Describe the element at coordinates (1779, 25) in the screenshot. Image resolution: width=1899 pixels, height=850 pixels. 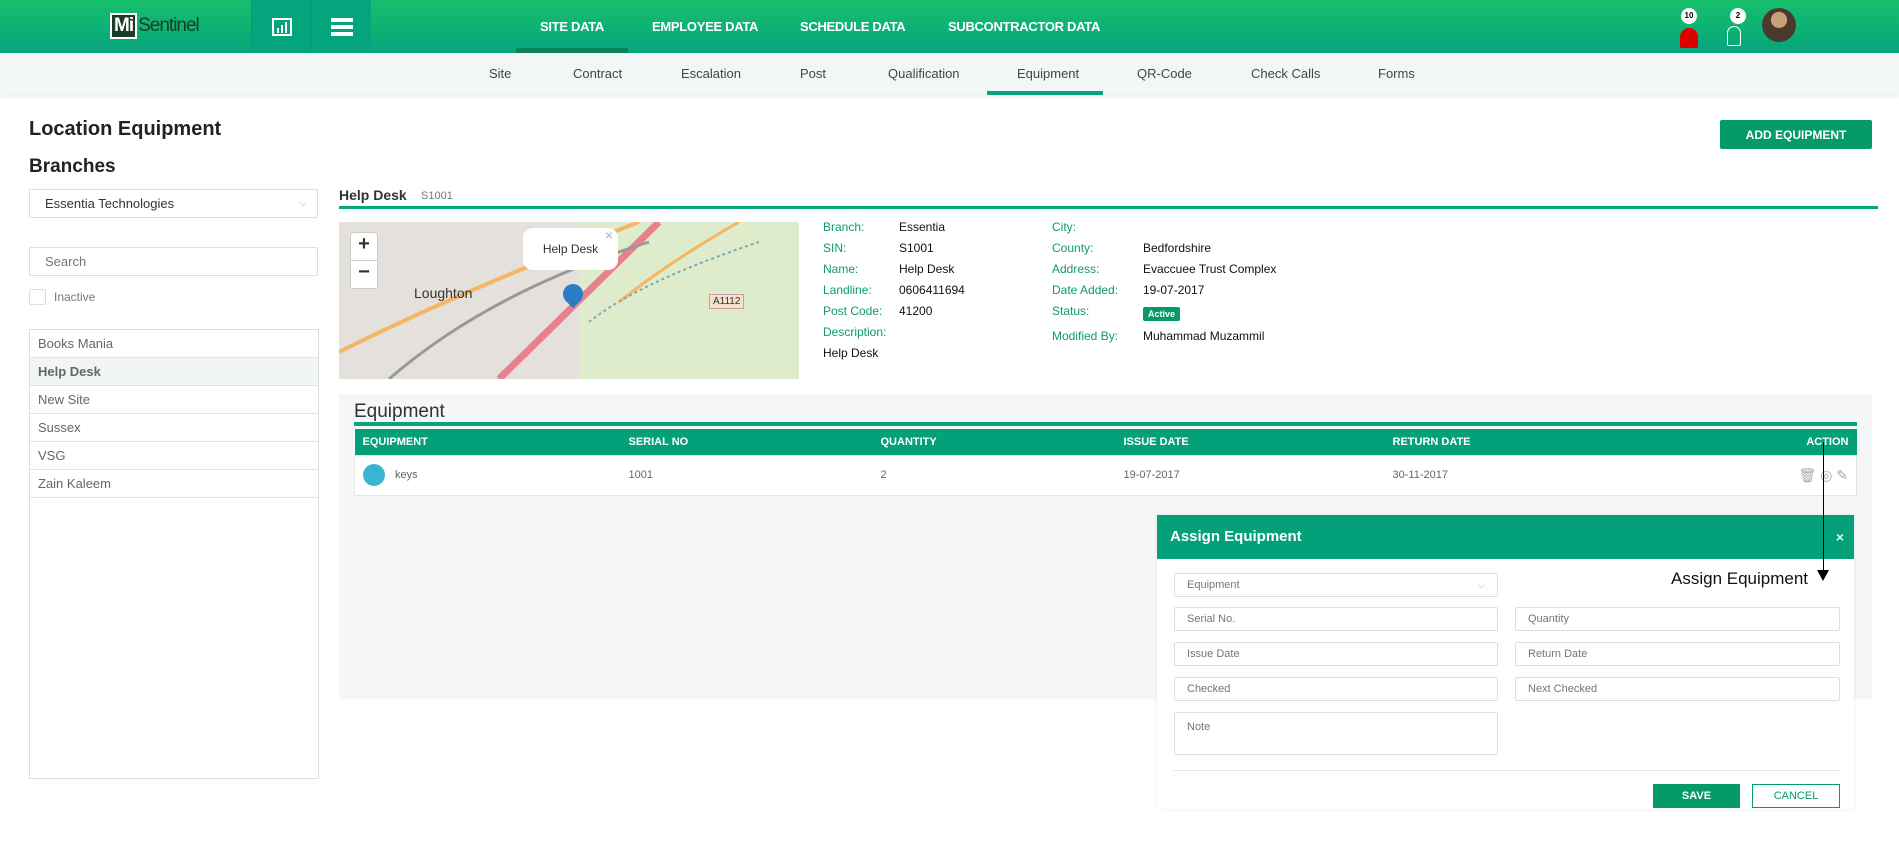
I see `user-avatar` at that location.